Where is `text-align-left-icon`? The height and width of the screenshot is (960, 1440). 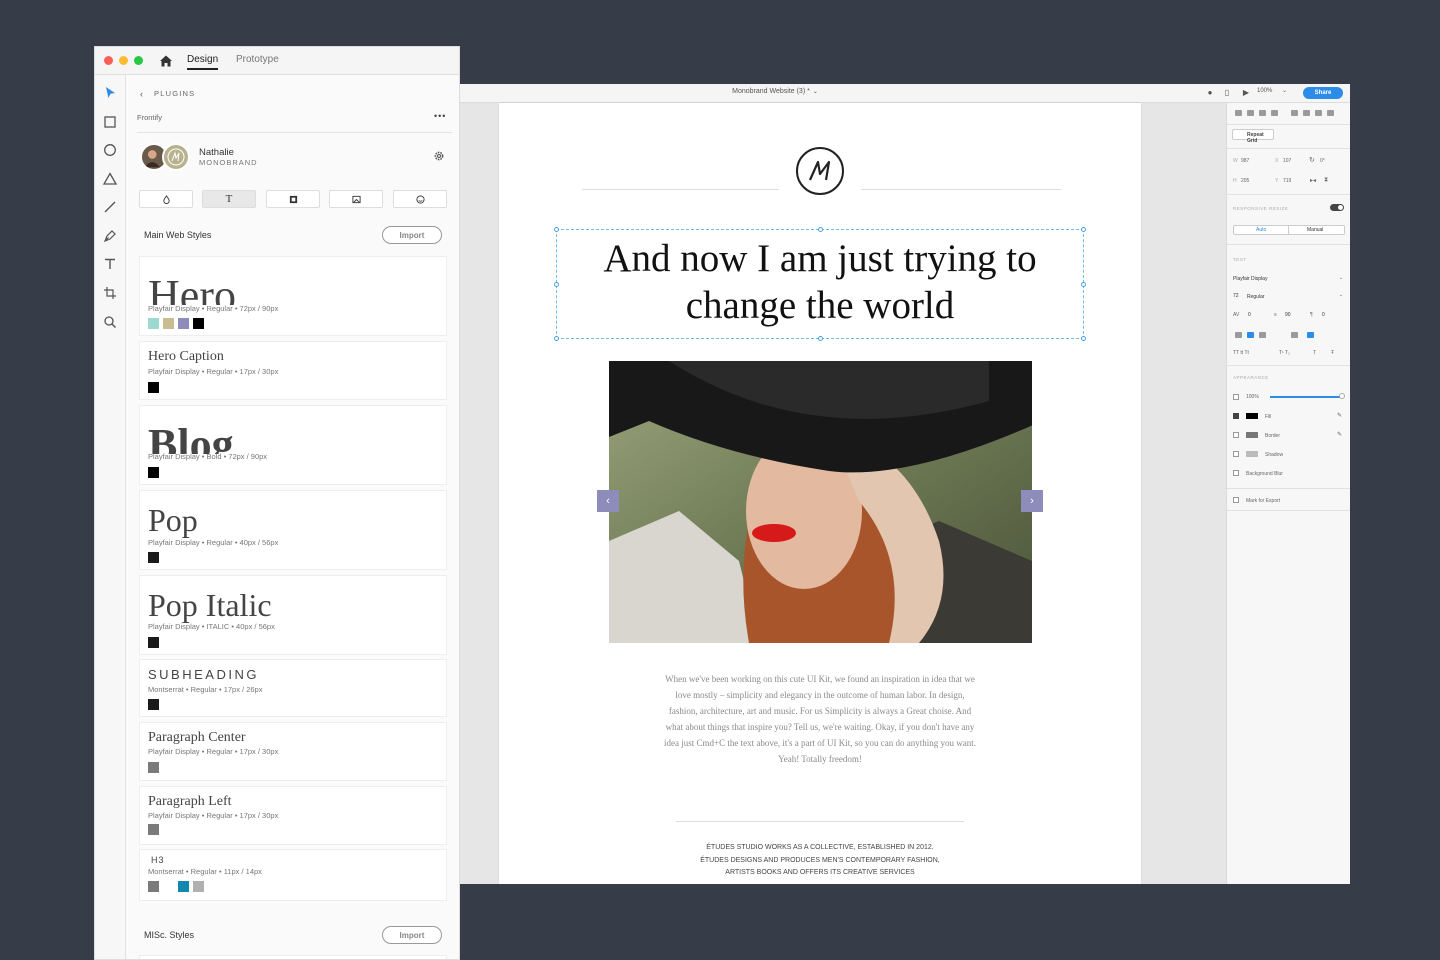
text-align-left-icon is located at coordinates (1238, 335).